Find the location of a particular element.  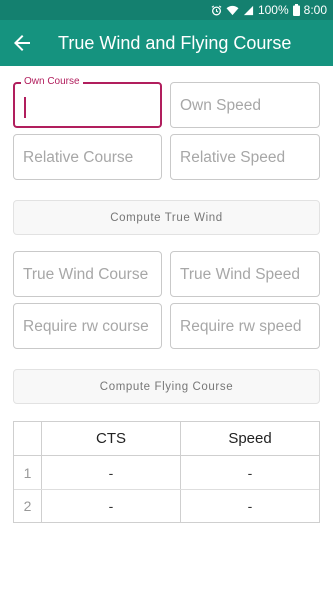

require-rw-course-field: Require rw course is located at coordinates (87, 326).